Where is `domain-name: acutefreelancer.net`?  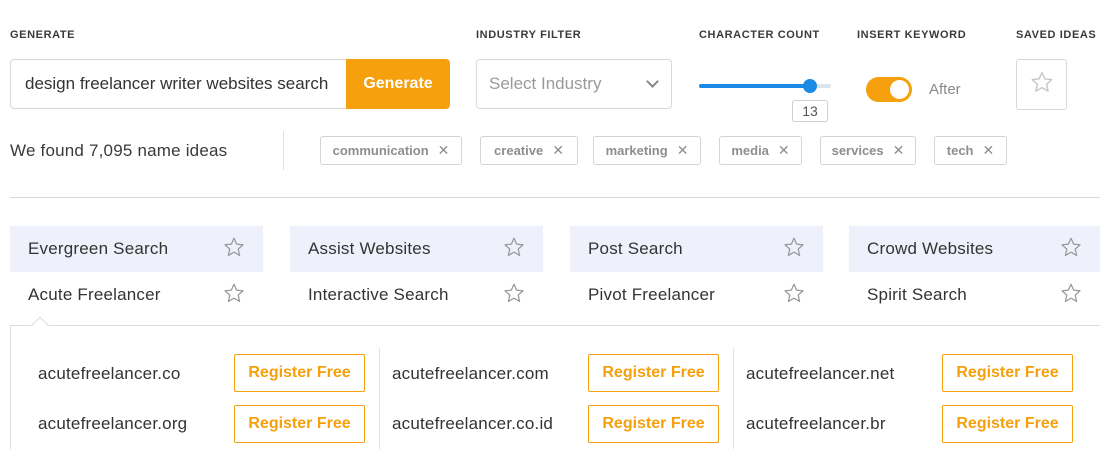 domain-name: acutefreelancer.net is located at coordinates (820, 373).